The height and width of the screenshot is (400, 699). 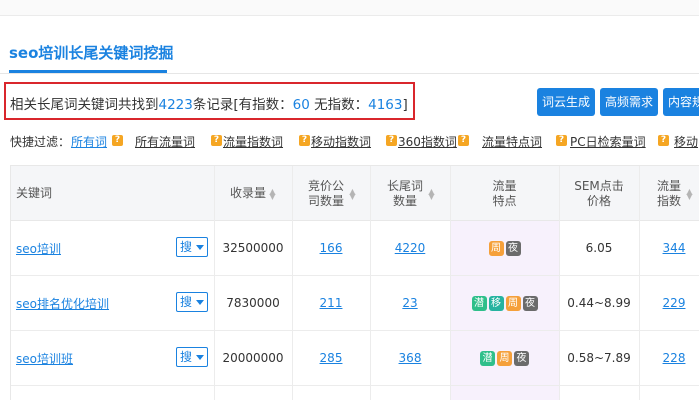 I want to click on filter-mobile-index: 移动指数词, so click(x=341, y=141).